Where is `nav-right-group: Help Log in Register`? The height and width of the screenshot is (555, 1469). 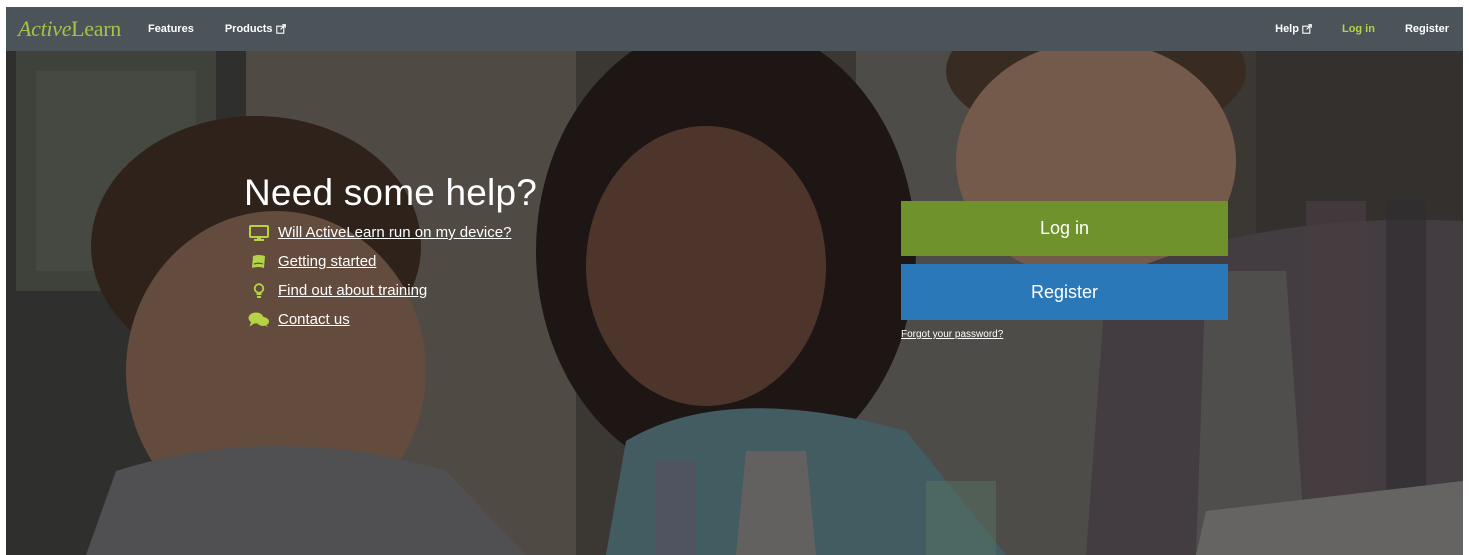 nav-right-group: Help Log in Register is located at coordinates (1362, 29).